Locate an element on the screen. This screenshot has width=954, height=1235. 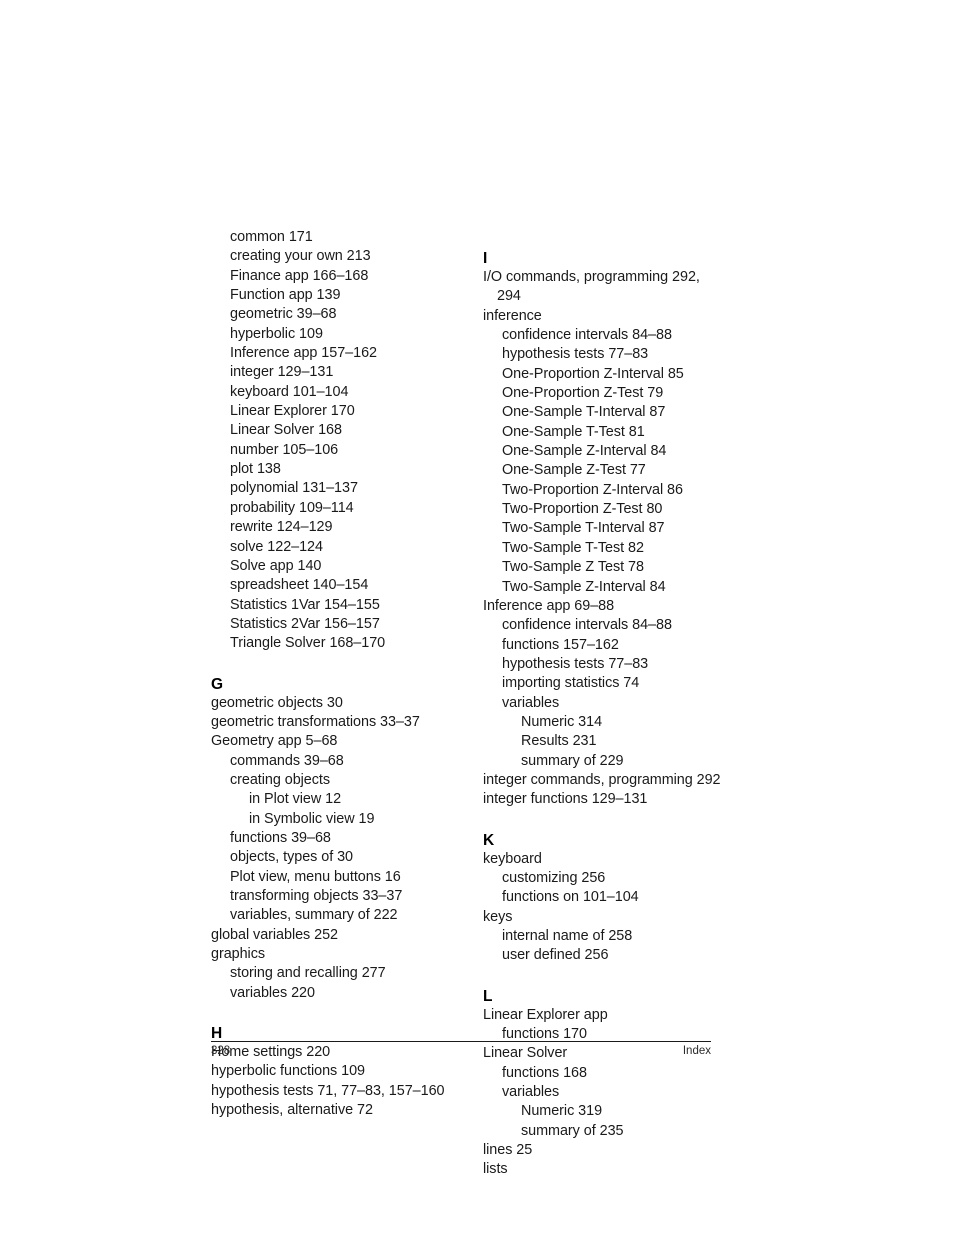
index-entry: hyperbolic 109 is located at coordinates (276, 333).